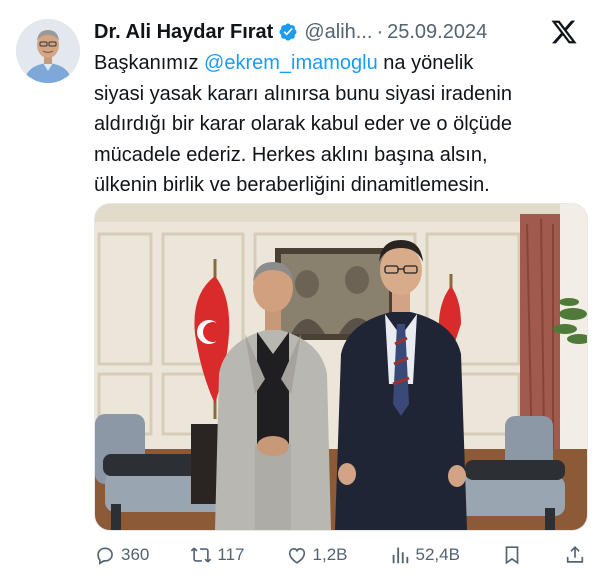  I want to click on repost-icon, so click(201, 555).